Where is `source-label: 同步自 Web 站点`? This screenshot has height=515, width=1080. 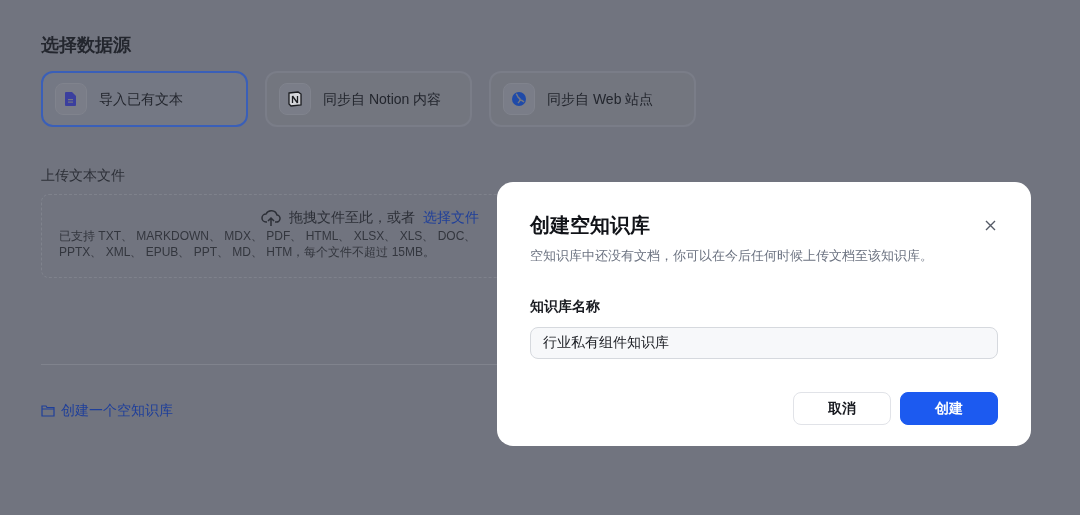
source-label: 同步自 Web 站点 is located at coordinates (600, 99).